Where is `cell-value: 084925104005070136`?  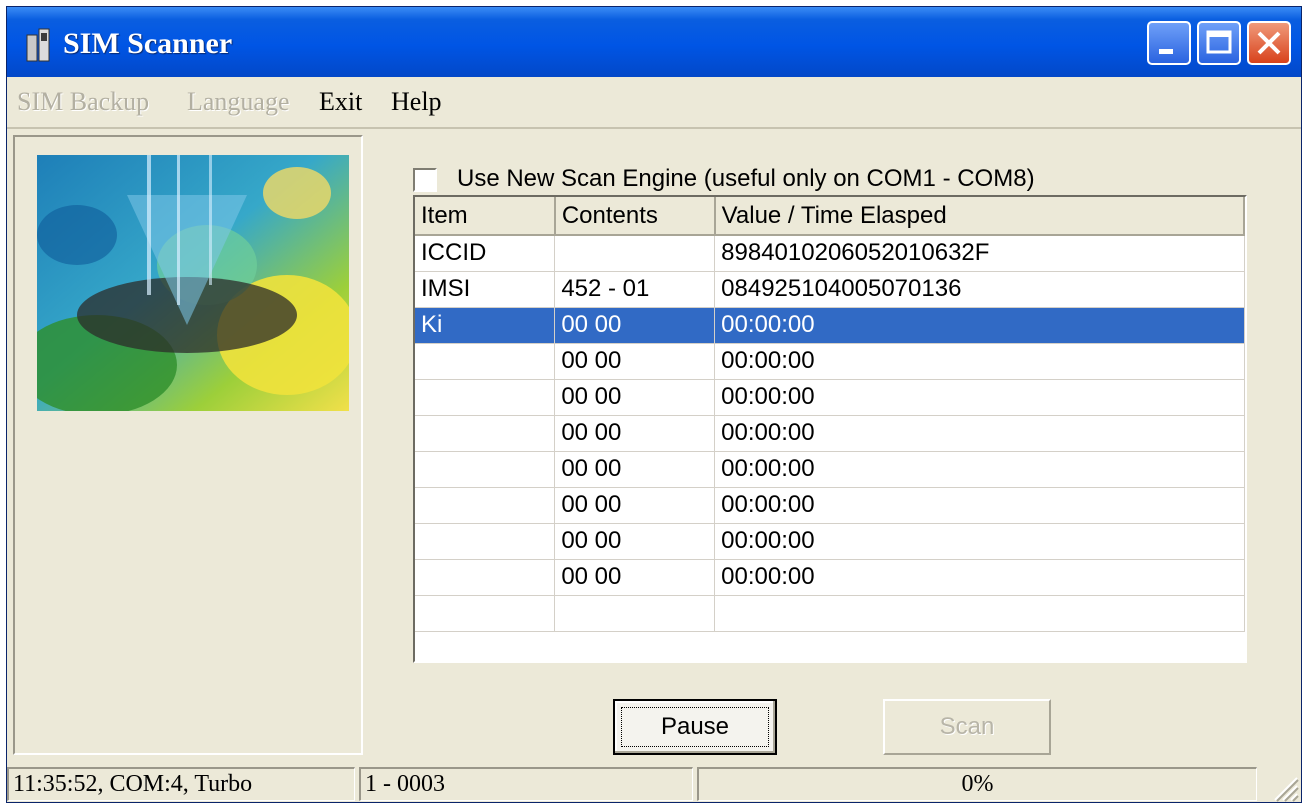 cell-value: 084925104005070136 is located at coordinates (979, 289).